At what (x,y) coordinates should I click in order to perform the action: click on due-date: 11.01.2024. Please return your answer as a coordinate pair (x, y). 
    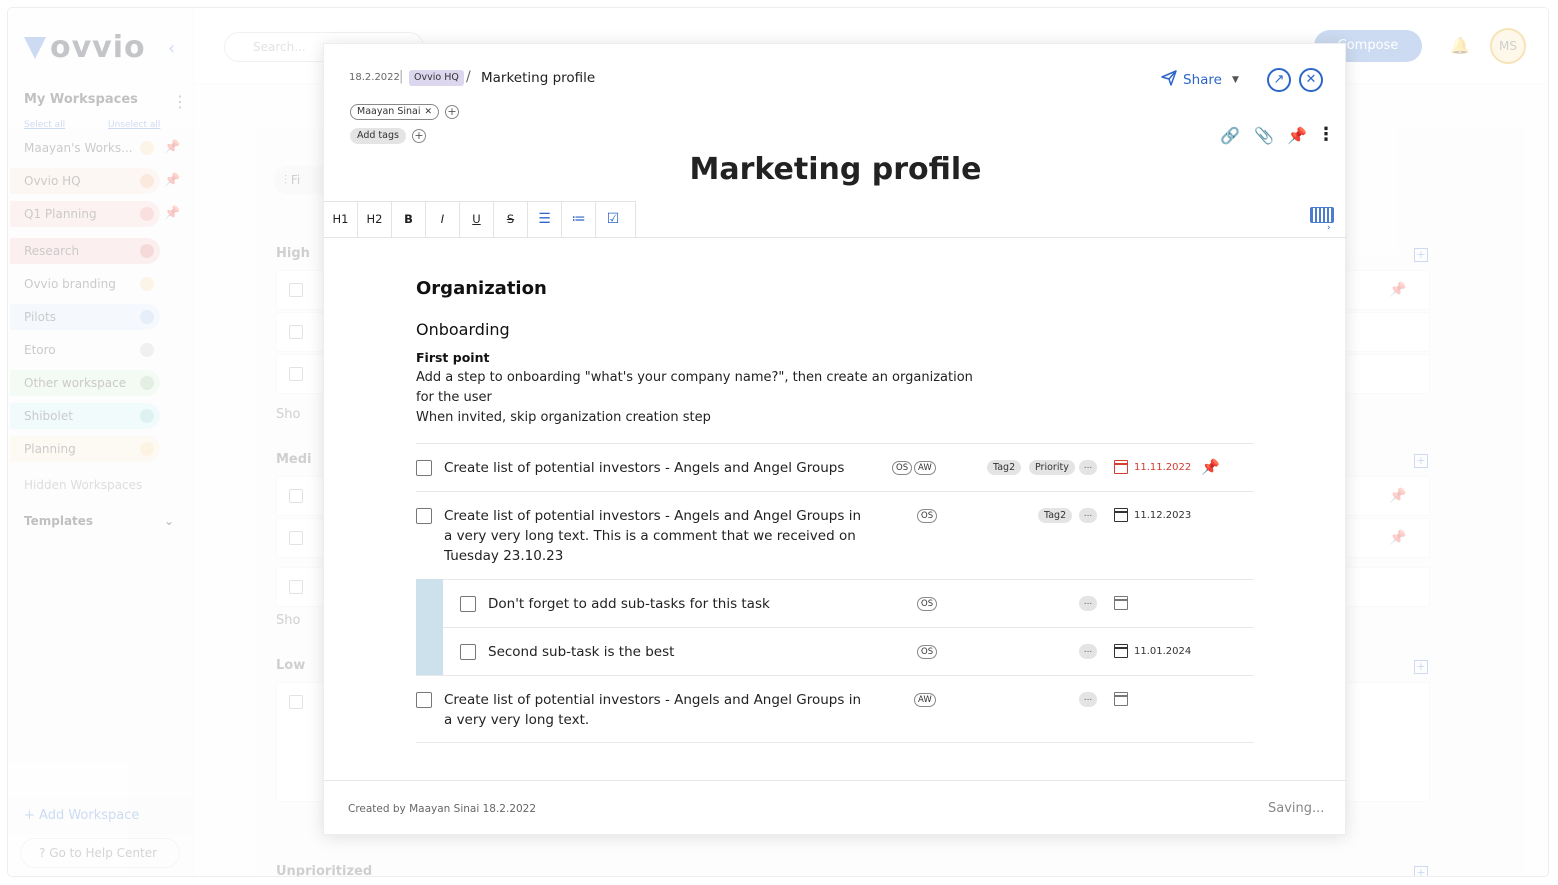
    Looking at the image, I should click on (1162, 651).